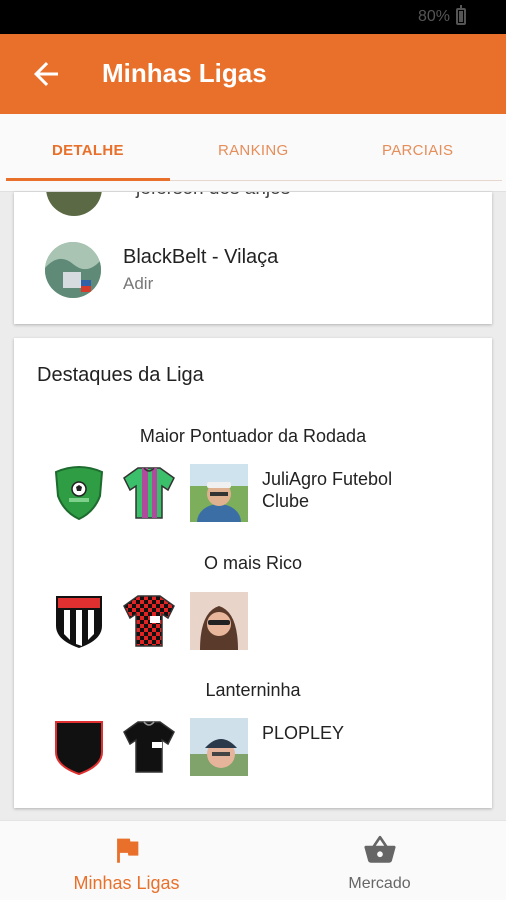 The height and width of the screenshot is (900, 506). Describe the element at coordinates (253, 436) in the screenshot. I see `highlight-label: Maior Pontuador da Rodada` at that location.